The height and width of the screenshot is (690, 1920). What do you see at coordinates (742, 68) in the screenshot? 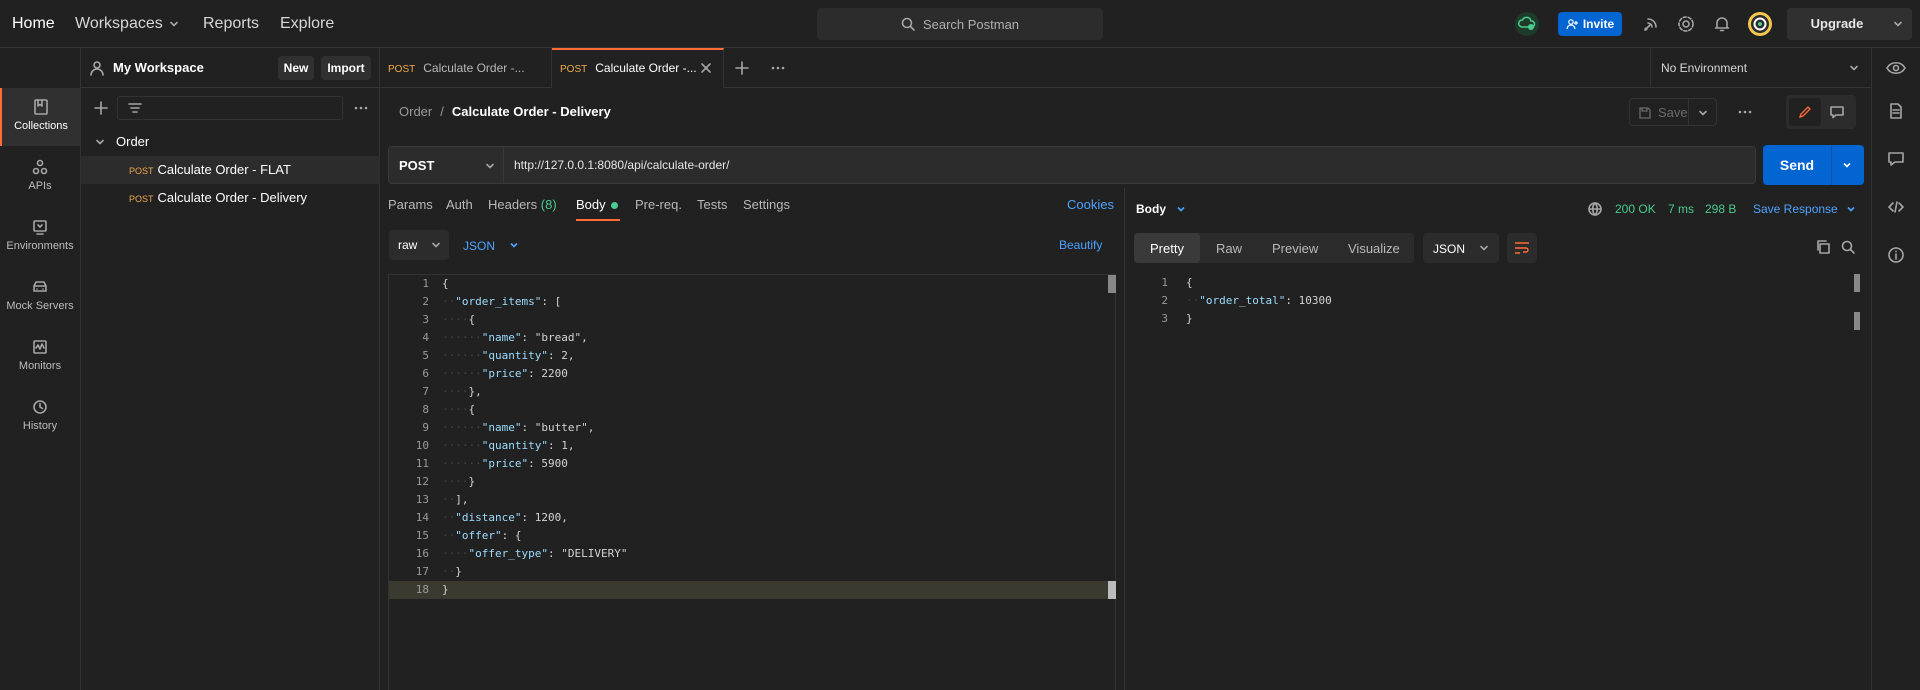
I see `new-tab-plus-icon` at bounding box center [742, 68].